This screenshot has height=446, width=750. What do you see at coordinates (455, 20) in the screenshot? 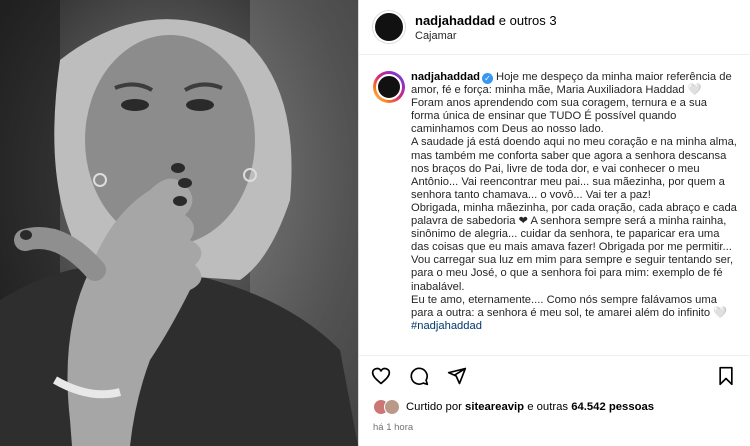
I see `author-username: nadjahaddad` at bounding box center [455, 20].